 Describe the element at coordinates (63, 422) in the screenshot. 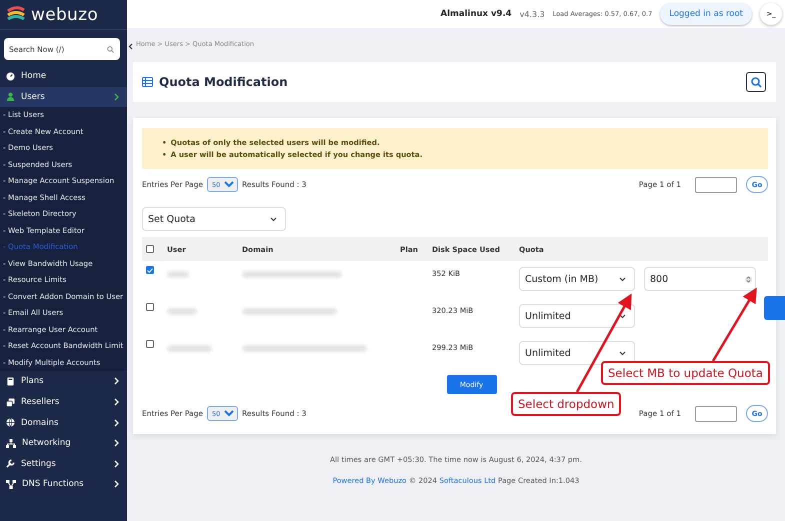

I see `sidebar-item: Domains` at that location.